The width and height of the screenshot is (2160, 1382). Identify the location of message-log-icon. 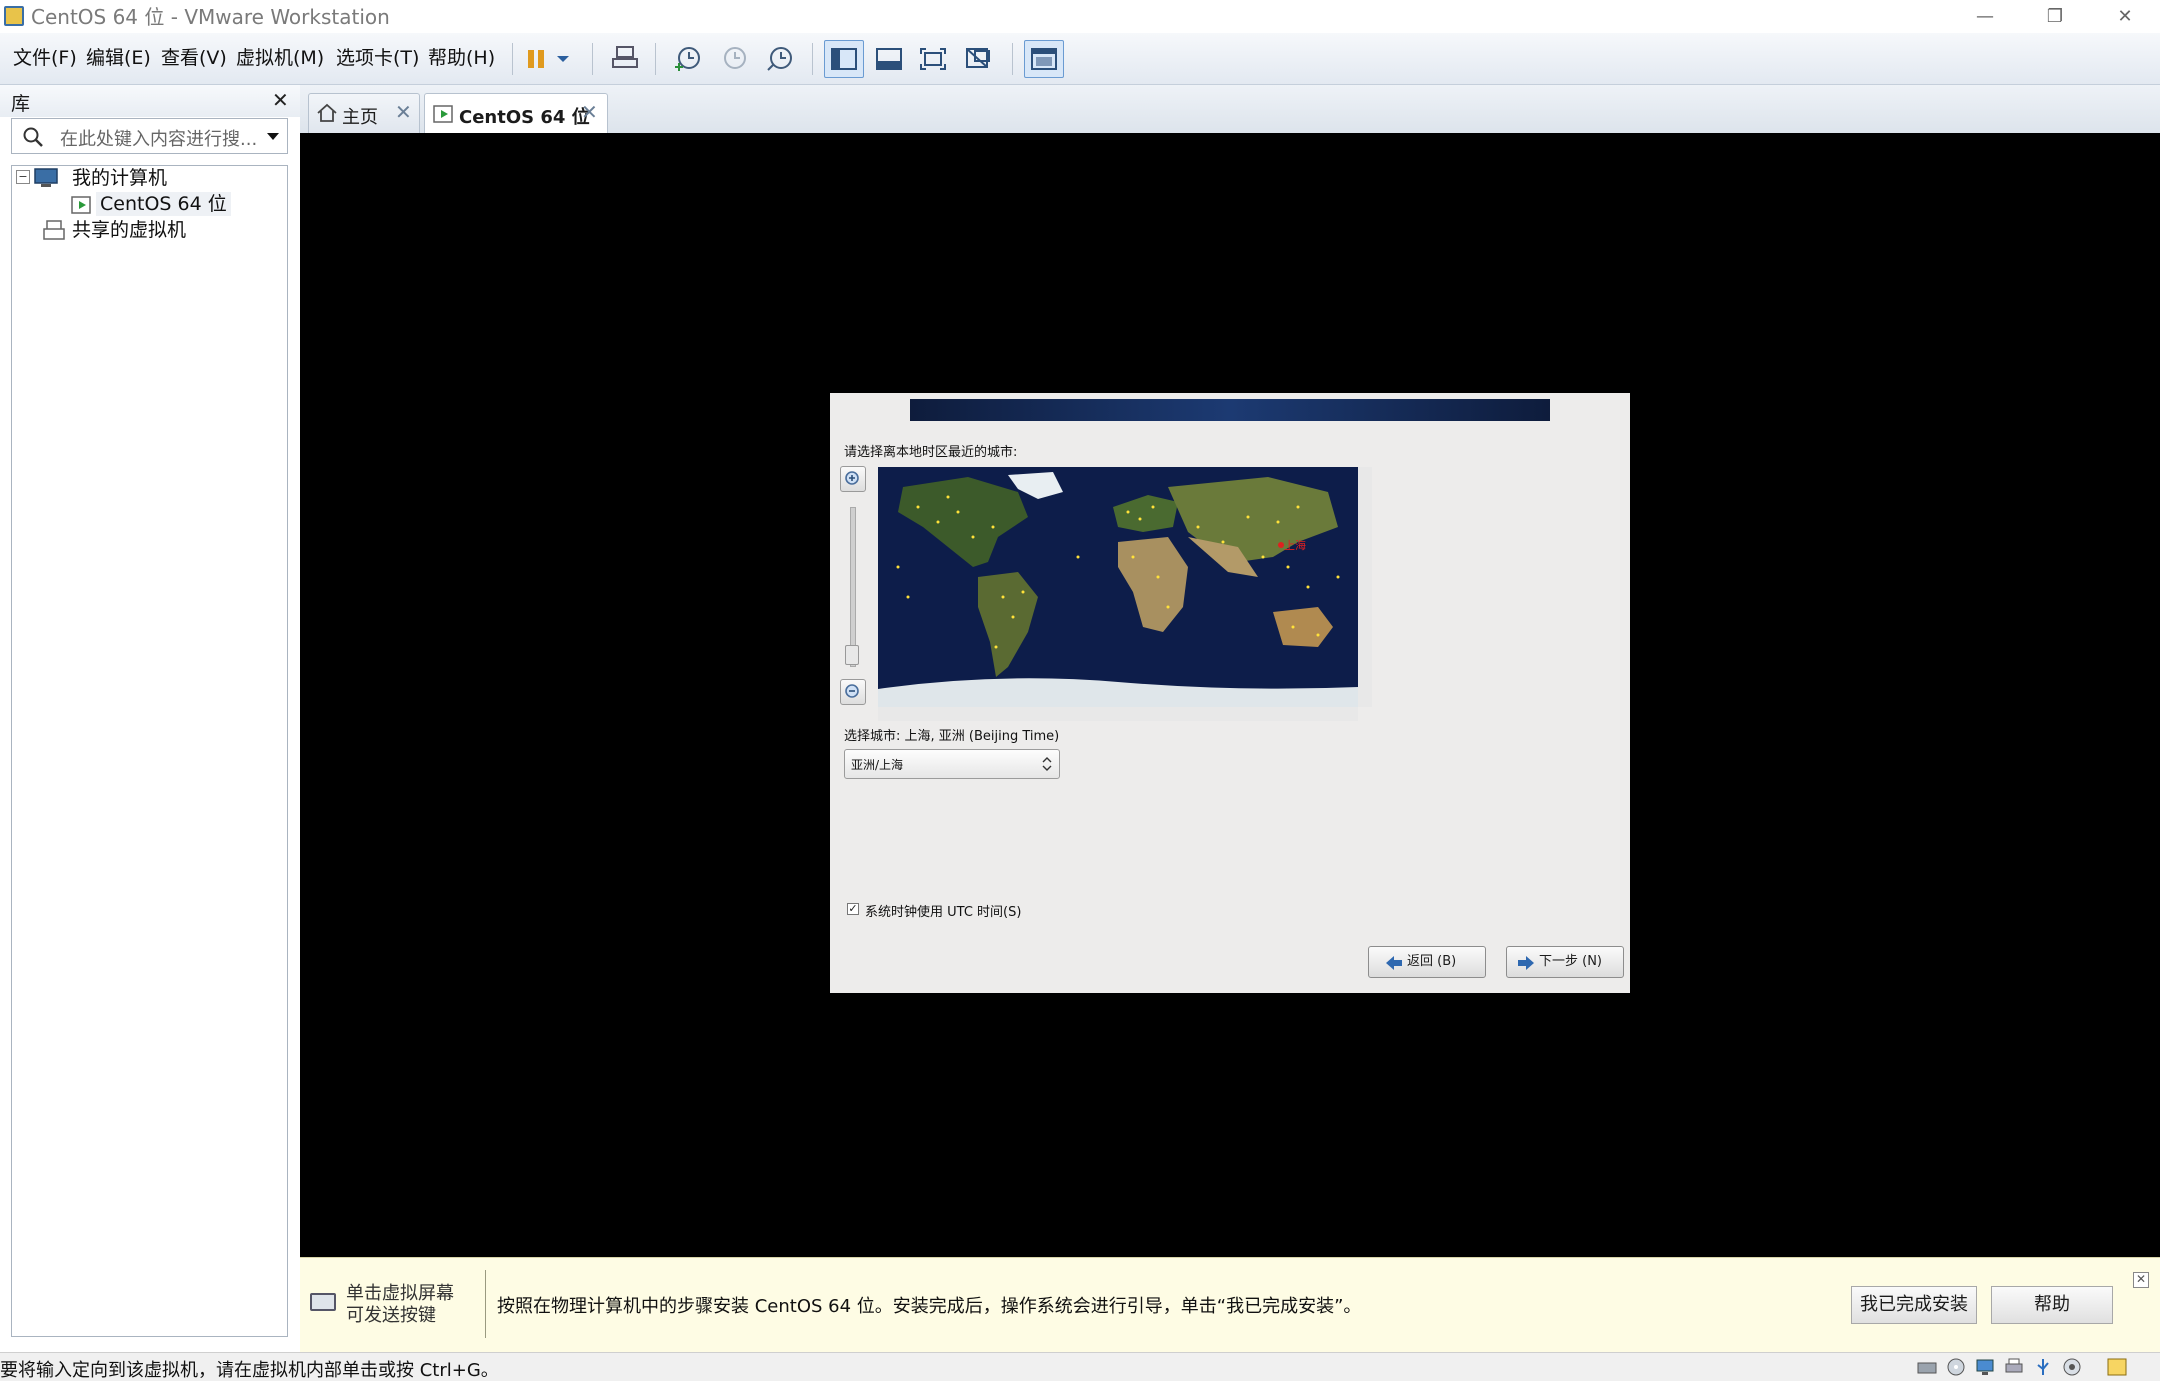
(2117, 1367).